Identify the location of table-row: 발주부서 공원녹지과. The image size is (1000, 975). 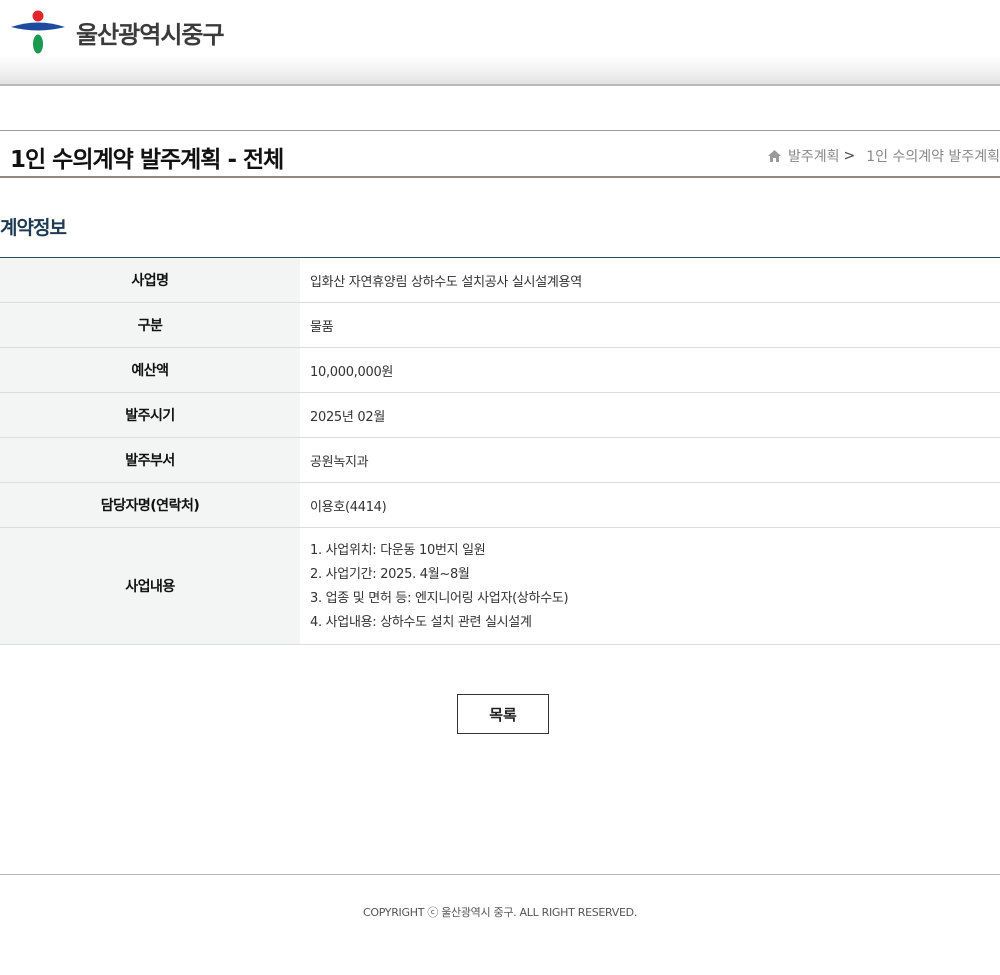
(500, 460).